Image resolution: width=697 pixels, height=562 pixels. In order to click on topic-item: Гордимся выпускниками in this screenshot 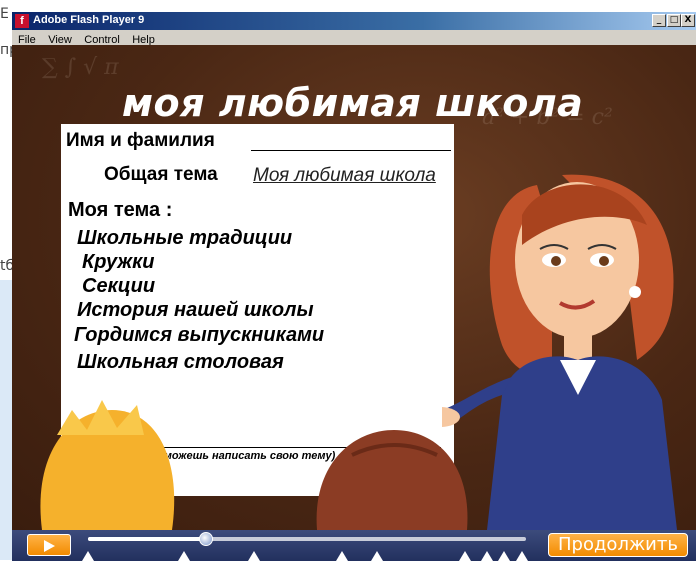, I will do `click(199, 335)`.